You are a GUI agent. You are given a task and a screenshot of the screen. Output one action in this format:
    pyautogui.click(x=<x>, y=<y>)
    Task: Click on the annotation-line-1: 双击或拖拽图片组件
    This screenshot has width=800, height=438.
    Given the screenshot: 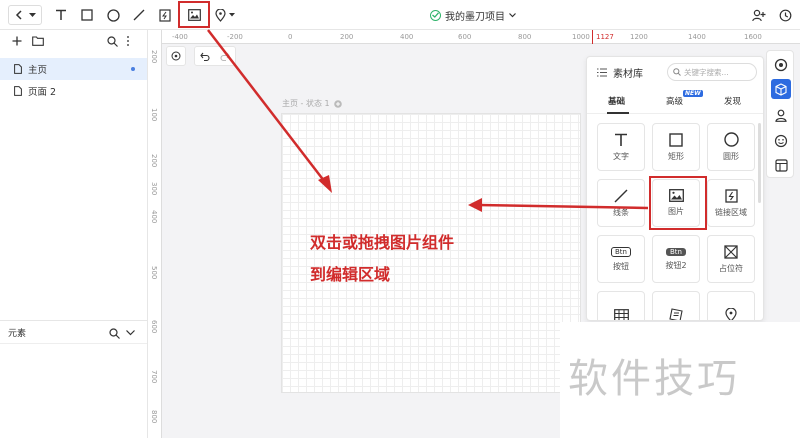 What is the action you would take?
    pyautogui.click(x=382, y=242)
    